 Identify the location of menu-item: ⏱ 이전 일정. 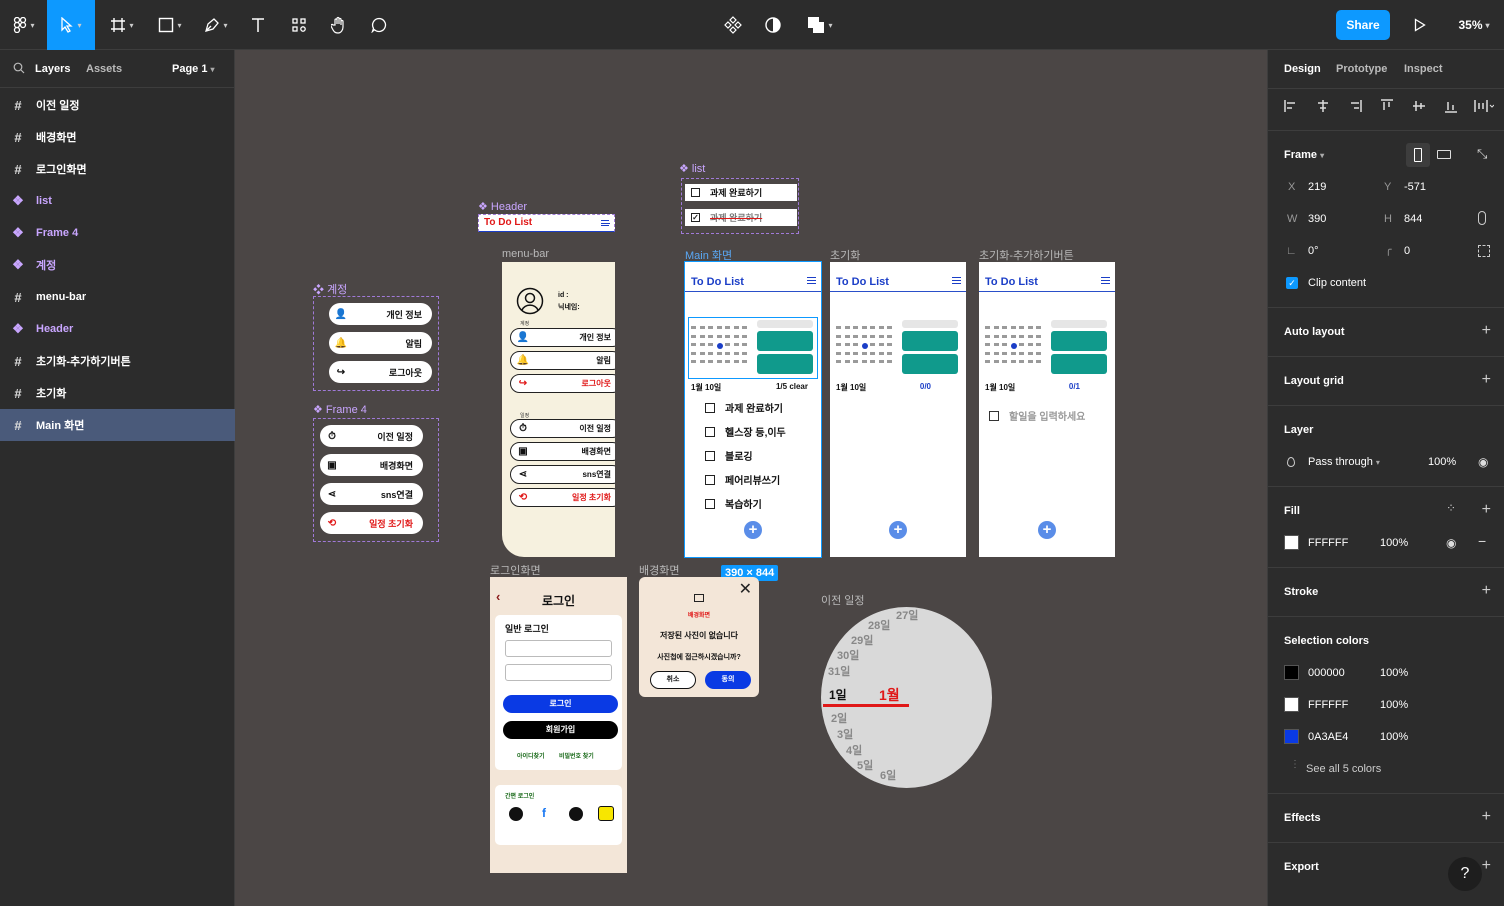
(562, 428).